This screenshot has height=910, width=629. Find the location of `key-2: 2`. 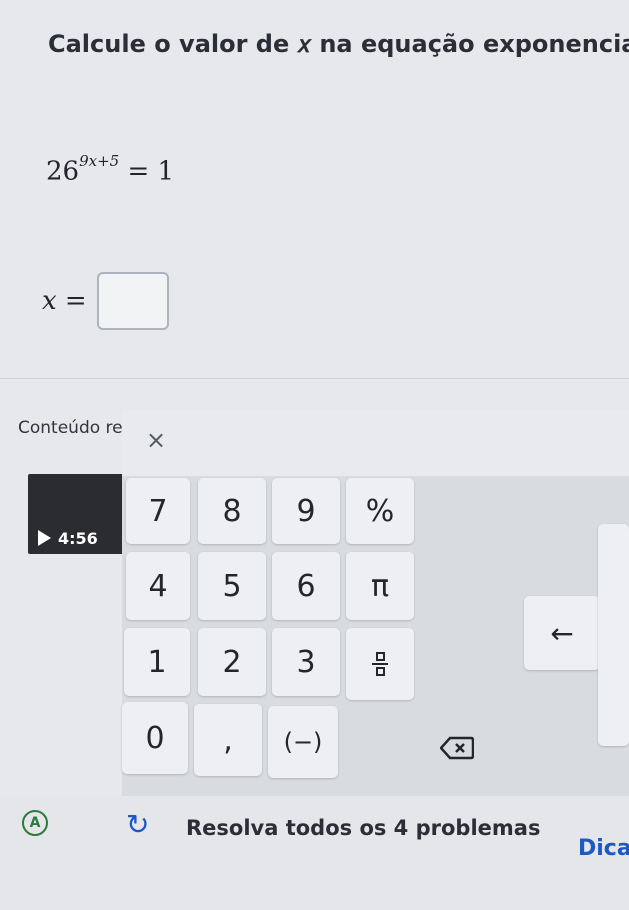

key-2: 2 is located at coordinates (232, 662).